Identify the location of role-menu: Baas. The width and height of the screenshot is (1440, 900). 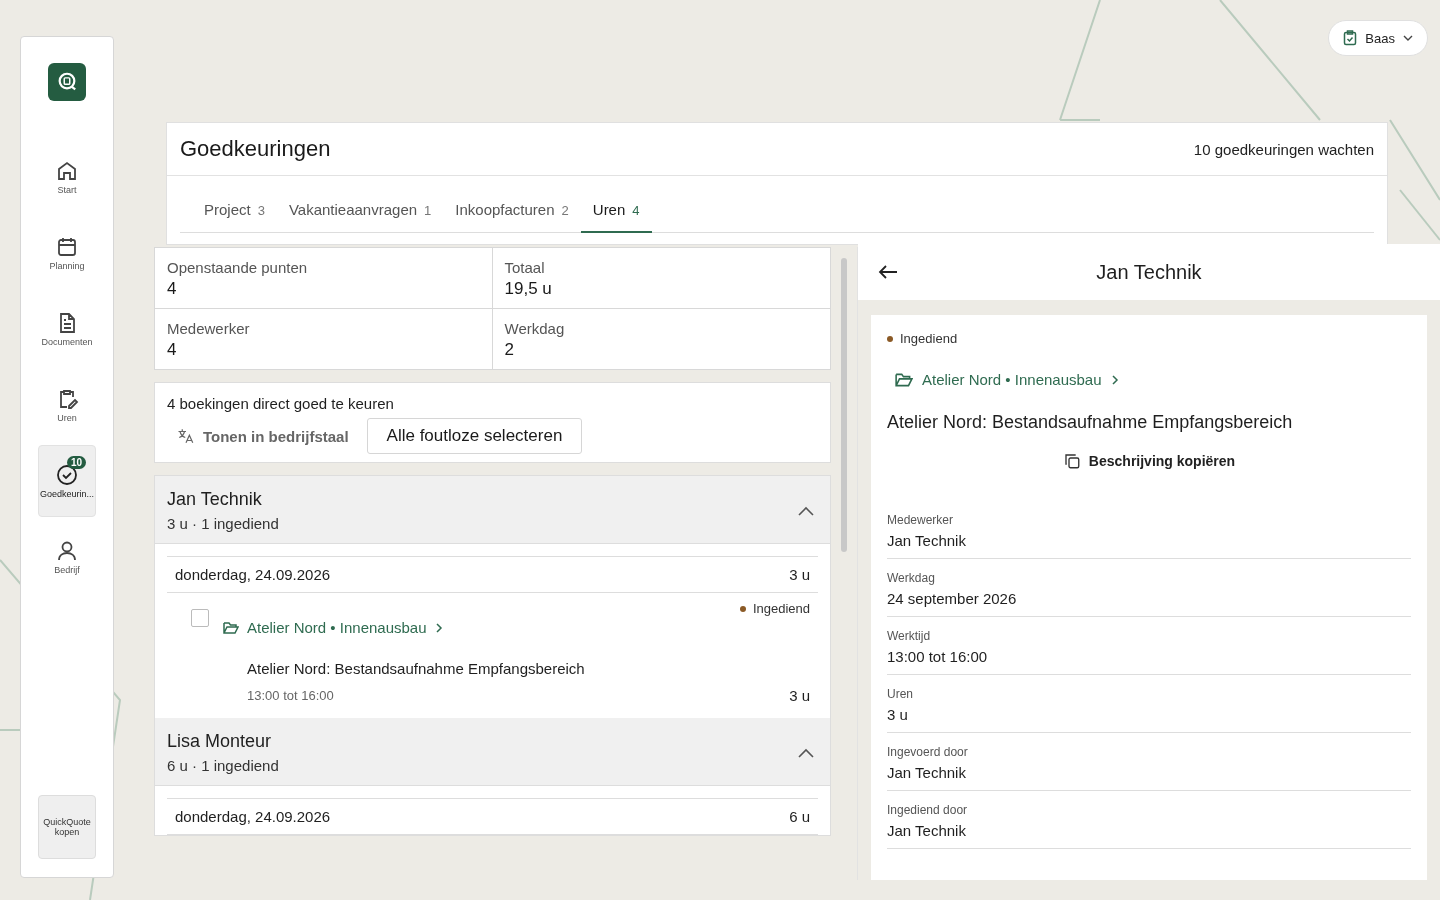
(1378, 38).